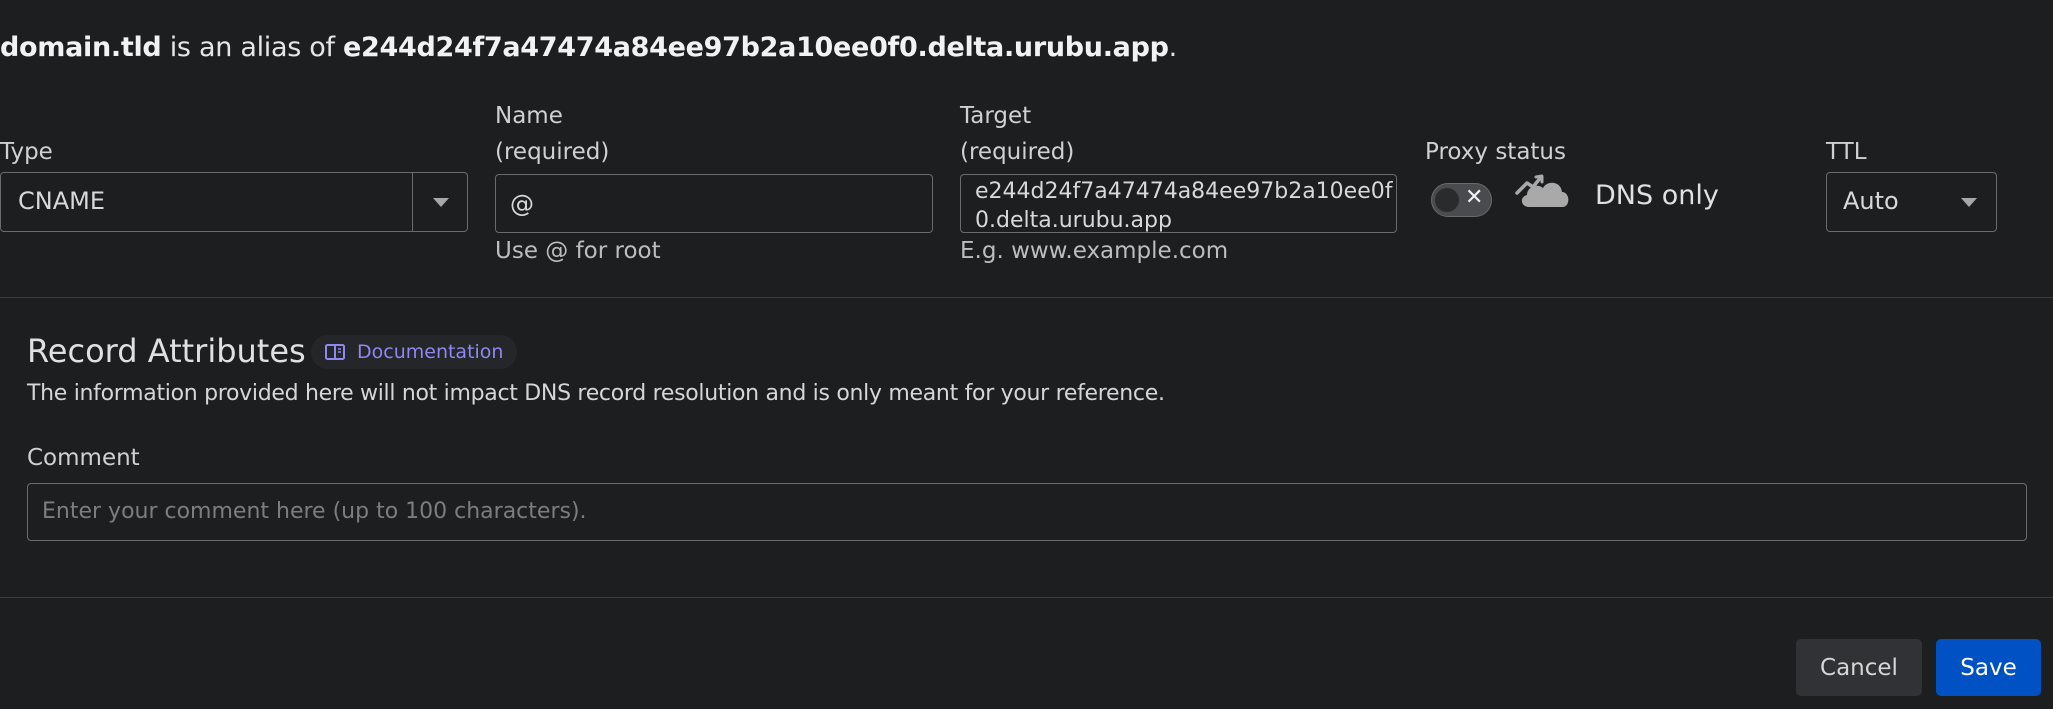 This screenshot has width=2053, height=709. What do you see at coordinates (1184, 191) in the screenshot?
I see `target-value-line1: e244d24f7a47474a84ee97b2a10ee0f` at bounding box center [1184, 191].